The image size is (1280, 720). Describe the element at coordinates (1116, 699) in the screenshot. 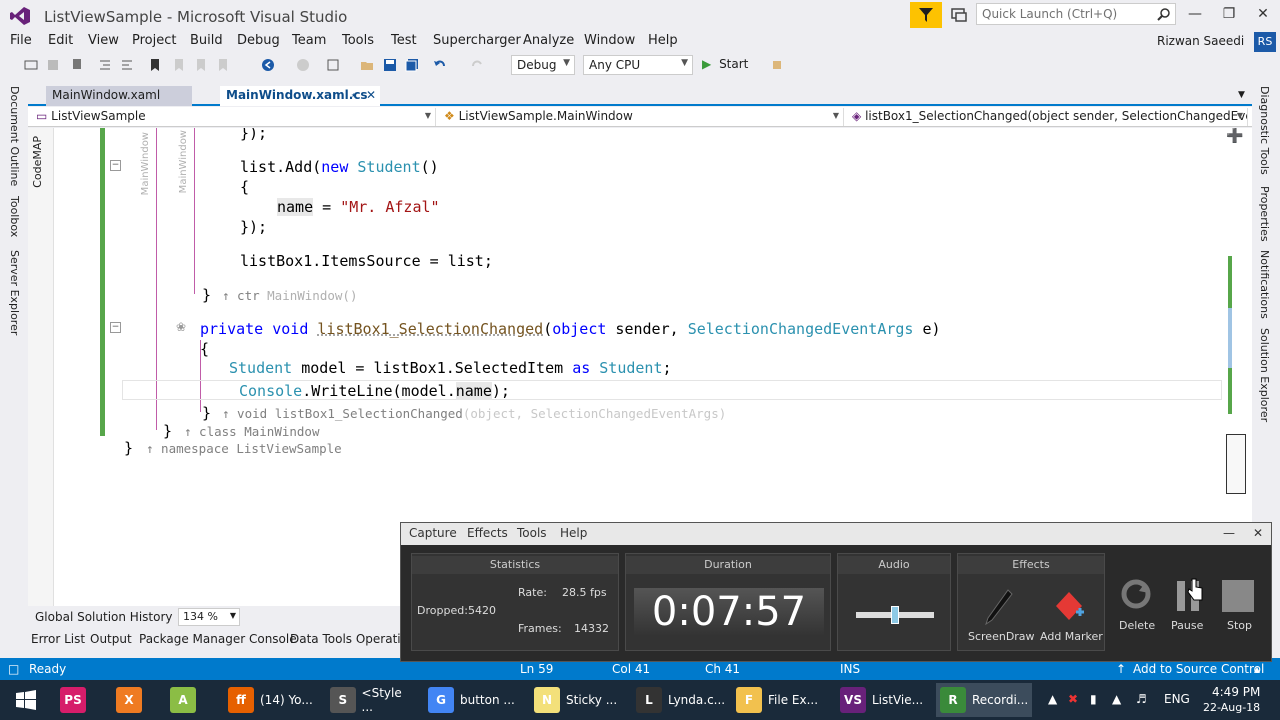

I see `tray-wifi-icon: ▲` at that location.